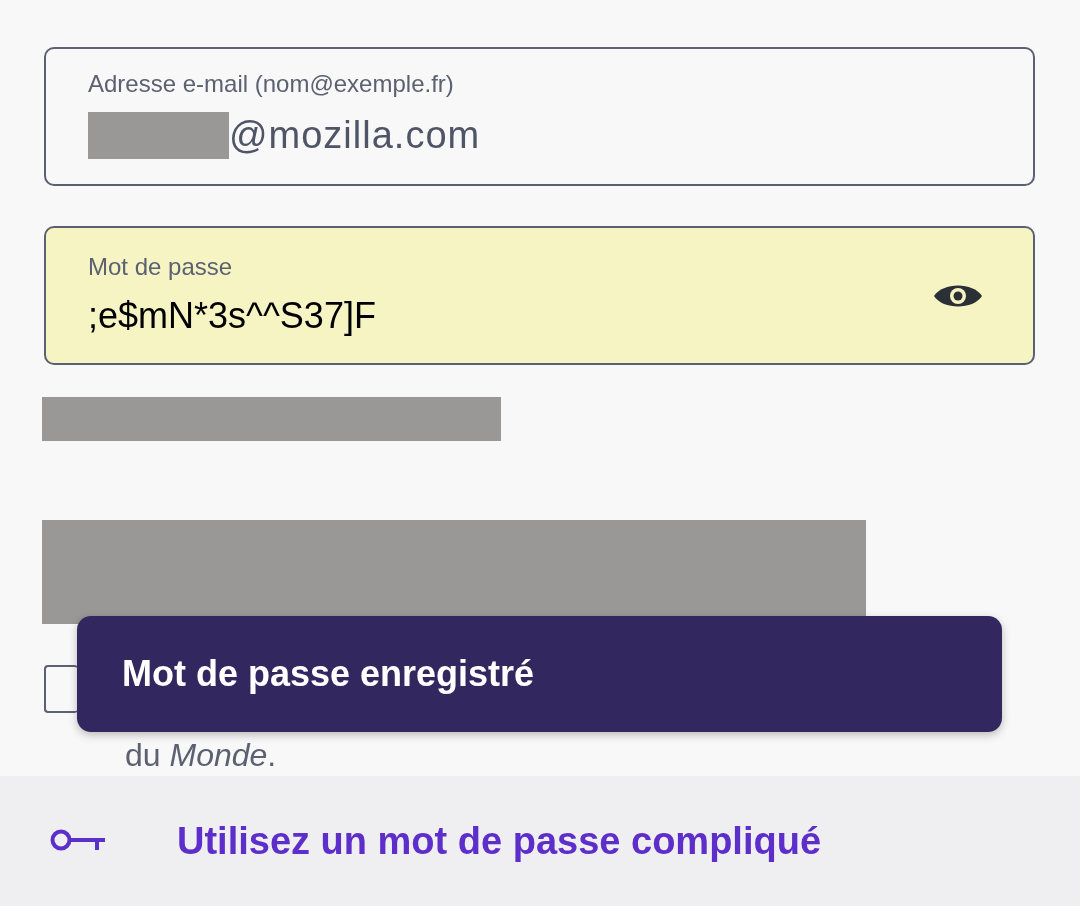 This screenshot has height=906, width=1080. What do you see at coordinates (539, 674) in the screenshot?
I see `toast-message: Mot de passe enregistré` at bounding box center [539, 674].